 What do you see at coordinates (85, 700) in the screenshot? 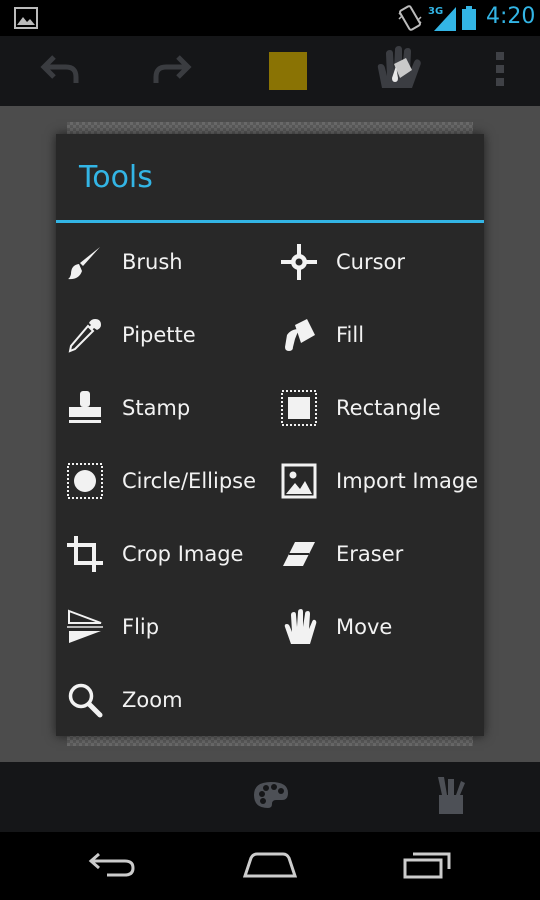
I see `zoom-icon` at bounding box center [85, 700].